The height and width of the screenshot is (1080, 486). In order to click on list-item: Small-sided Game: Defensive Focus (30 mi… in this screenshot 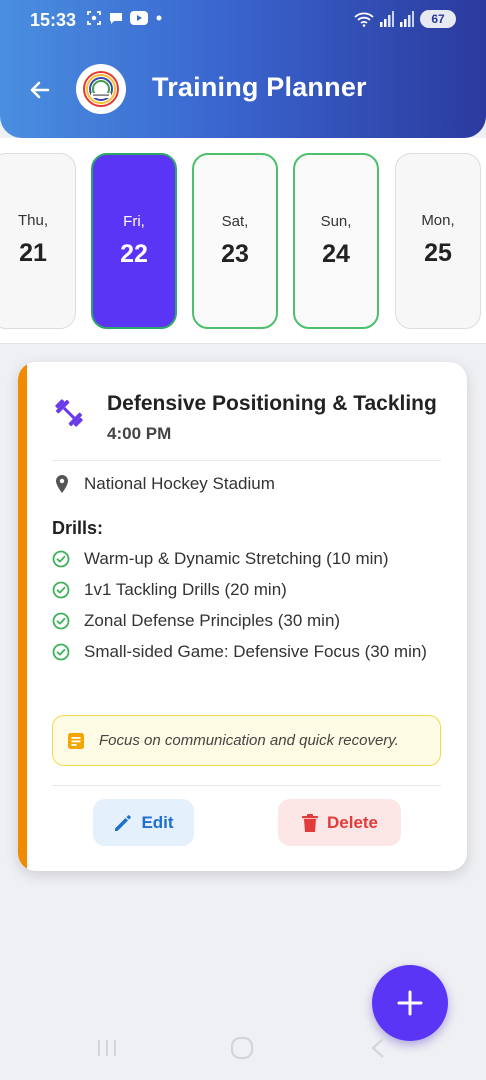, I will do `click(242, 652)`.